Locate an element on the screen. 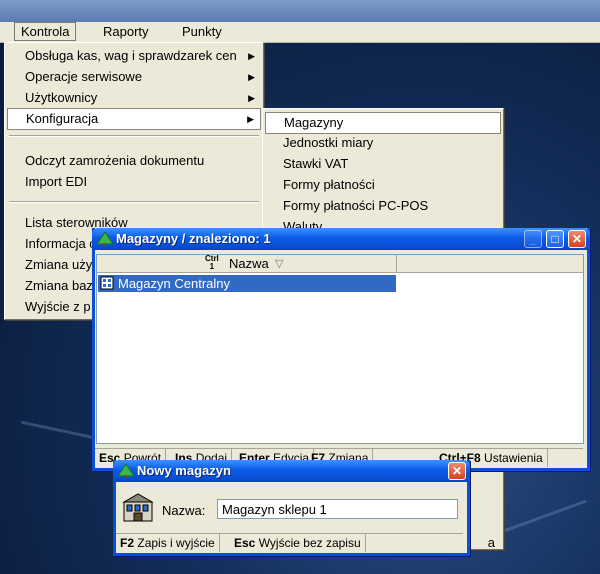  column-header-label: Nazwa is located at coordinates (249, 263).